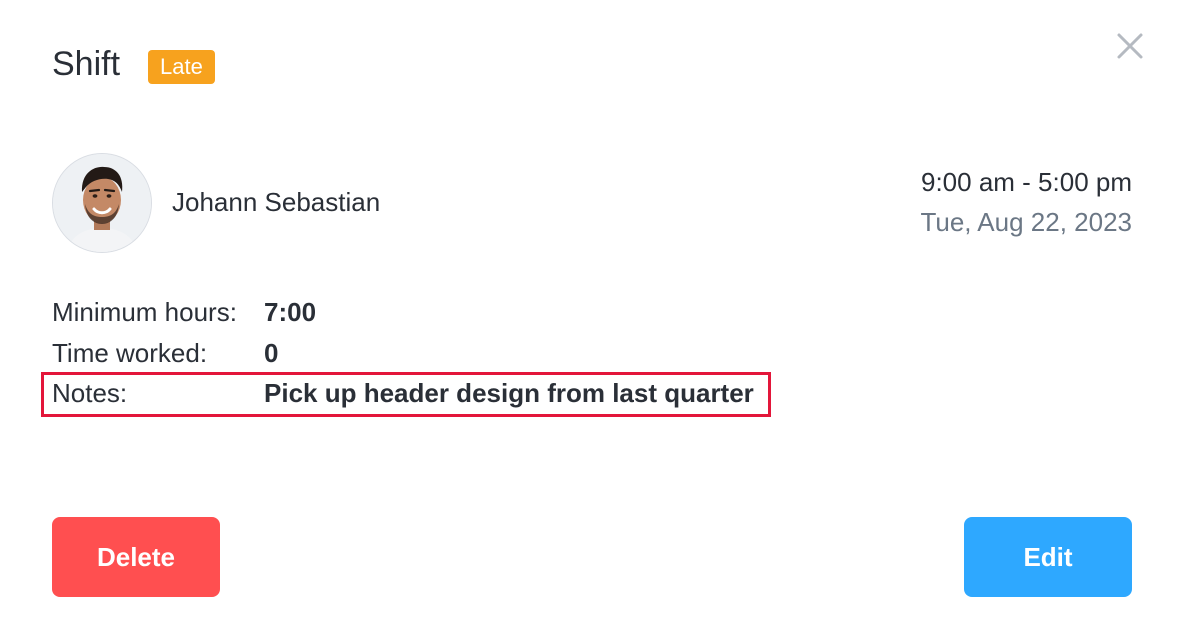 This screenshot has height=638, width=1180. Describe the element at coordinates (1026, 182) in the screenshot. I see `shift-time-range: 9:00 am - 5:00 pm` at that location.